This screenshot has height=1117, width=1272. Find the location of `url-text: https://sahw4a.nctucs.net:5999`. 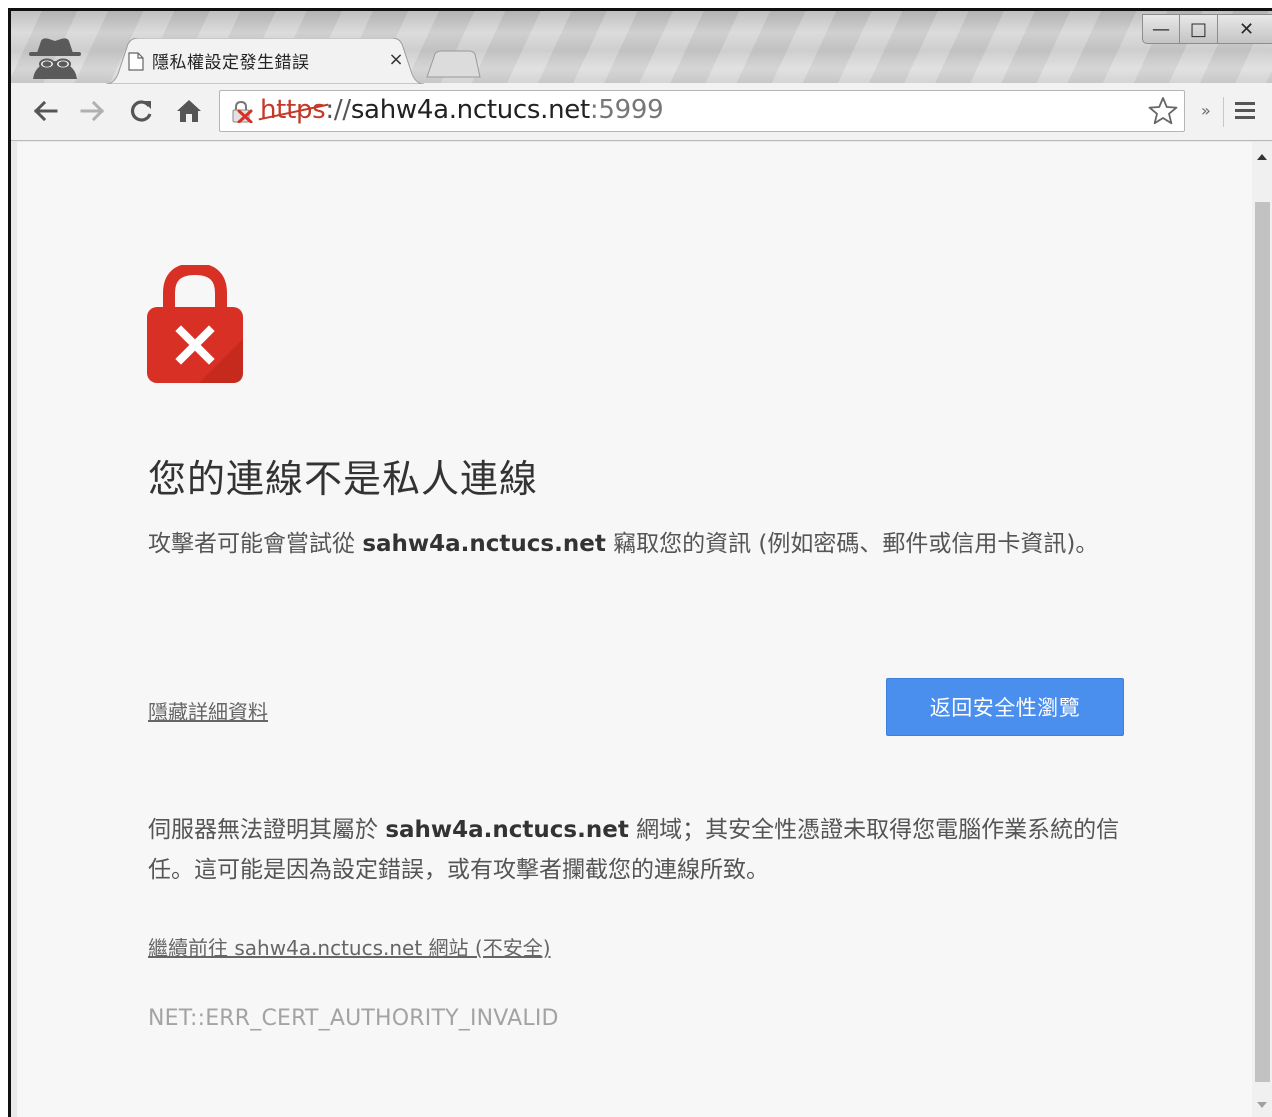

url-text: https://sahw4a.nctucs.net:5999 is located at coordinates (462, 110).